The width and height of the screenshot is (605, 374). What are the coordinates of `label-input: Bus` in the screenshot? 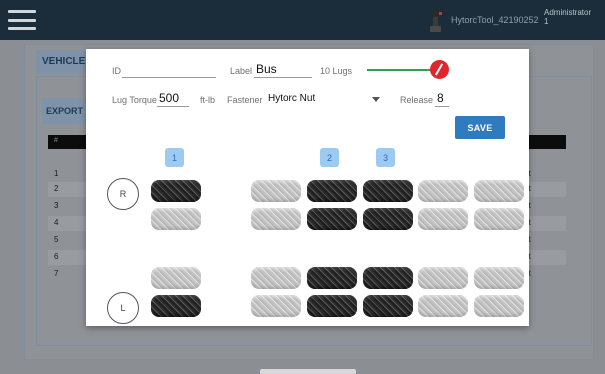 It's located at (266, 69).